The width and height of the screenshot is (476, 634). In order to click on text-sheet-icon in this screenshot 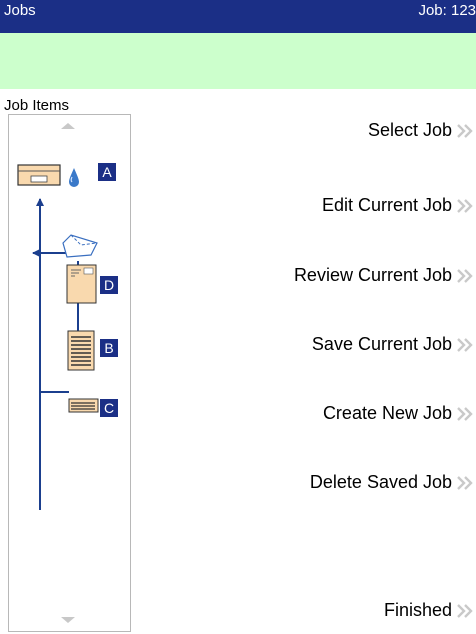, I will do `click(81, 350)`.